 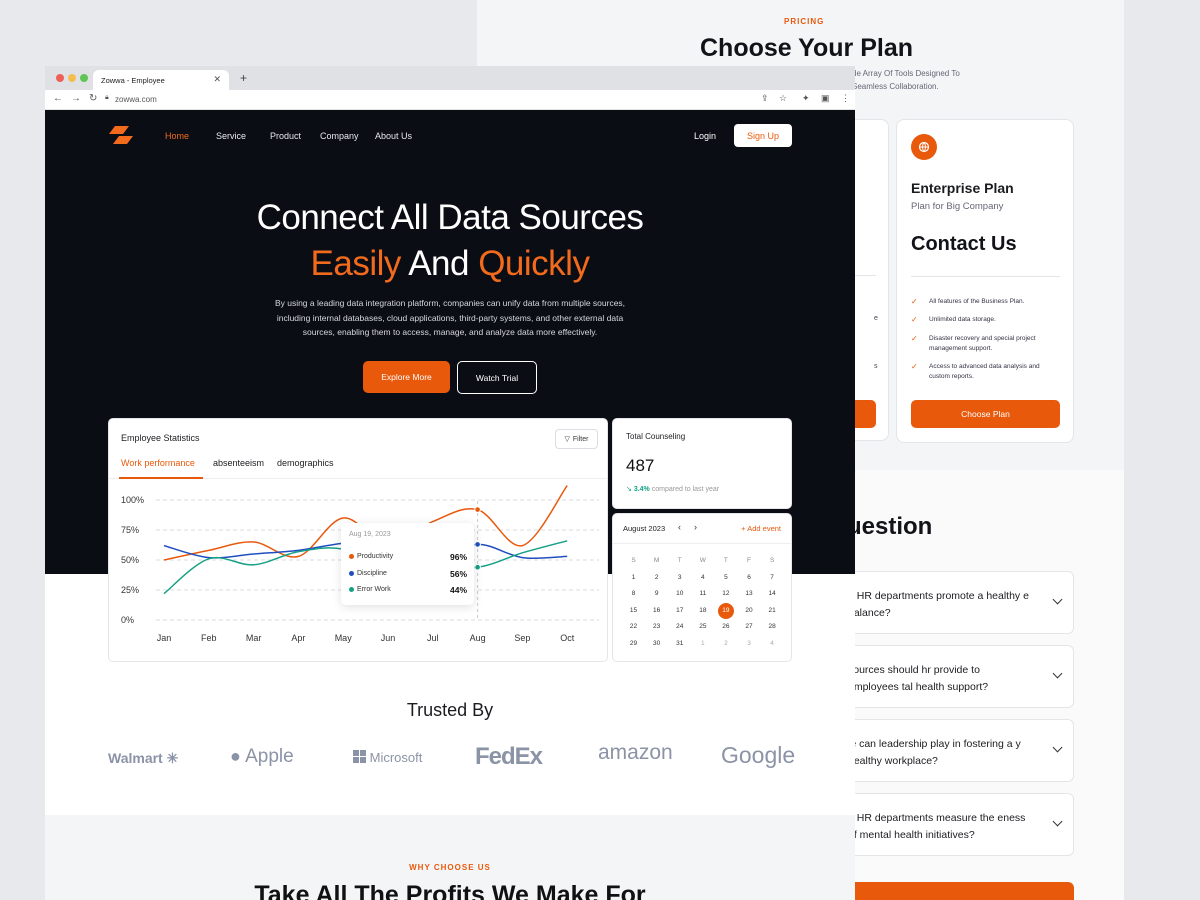 I want to click on calendar-day: 16, so click(x=656, y=611).